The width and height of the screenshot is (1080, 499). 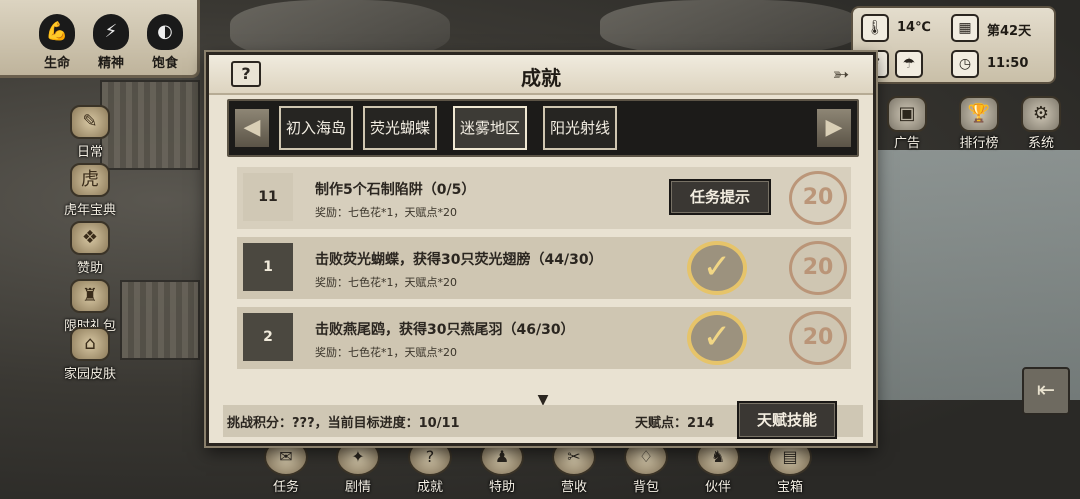 What do you see at coordinates (1040, 143) in the screenshot?
I see `menu-label: 系统` at bounding box center [1040, 143].